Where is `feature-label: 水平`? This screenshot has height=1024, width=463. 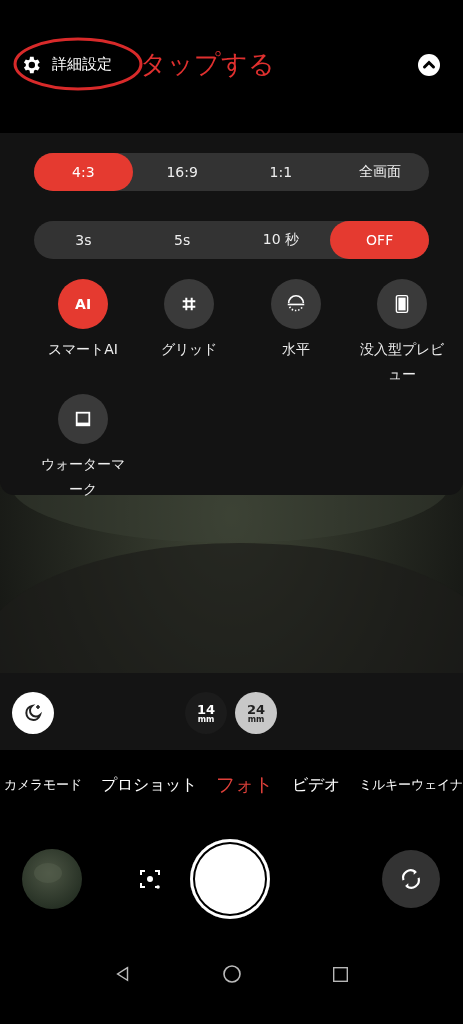 feature-label: 水平 is located at coordinates (295, 349).